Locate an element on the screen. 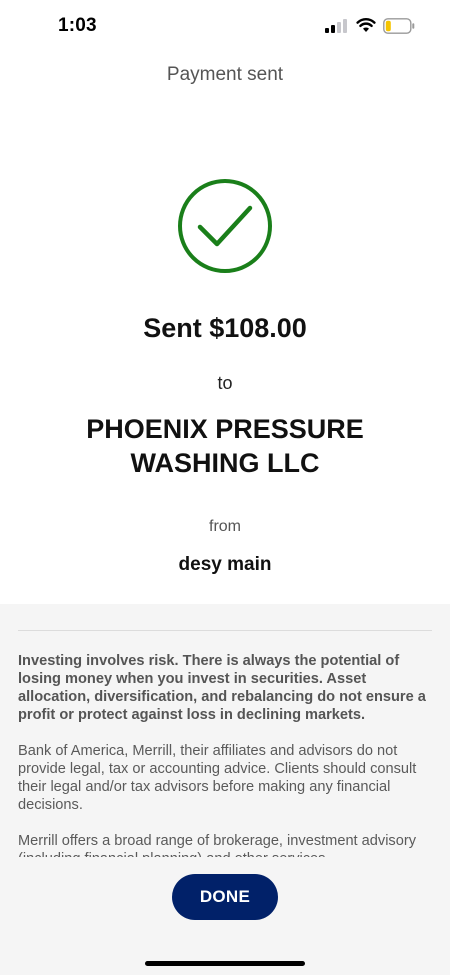 The height and width of the screenshot is (975, 450). sent-amount: Sent $108.00 is located at coordinates (225, 328).